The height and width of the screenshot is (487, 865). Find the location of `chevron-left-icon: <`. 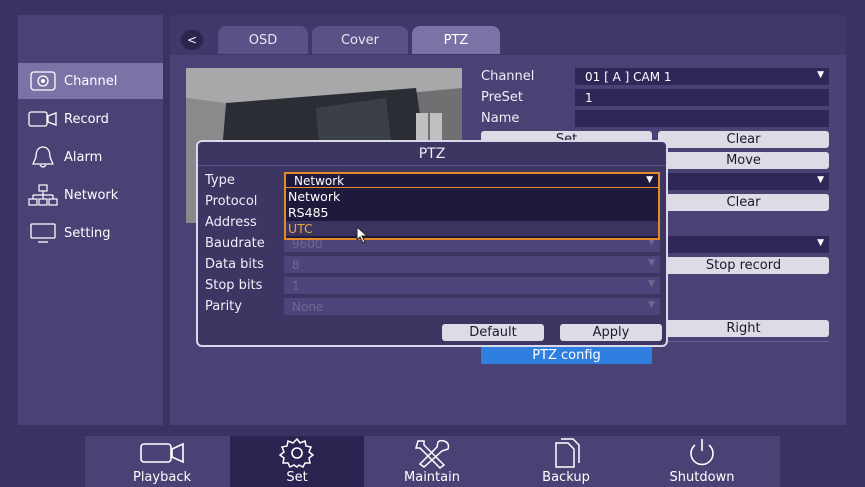

chevron-left-icon: < is located at coordinates (192, 40).